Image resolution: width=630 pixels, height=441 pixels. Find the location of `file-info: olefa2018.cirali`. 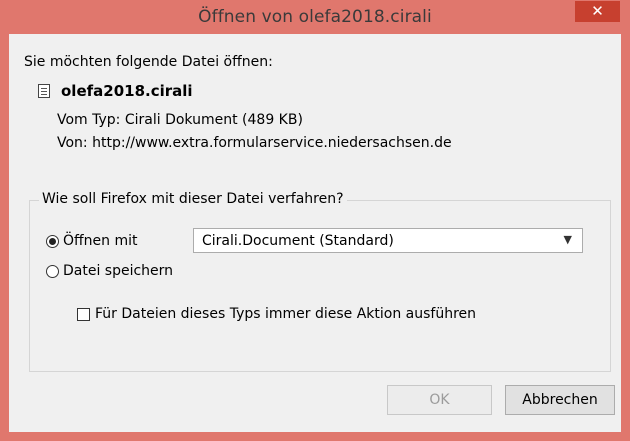

file-info: olefa2018.cirali is located at coordinates (115, 91).